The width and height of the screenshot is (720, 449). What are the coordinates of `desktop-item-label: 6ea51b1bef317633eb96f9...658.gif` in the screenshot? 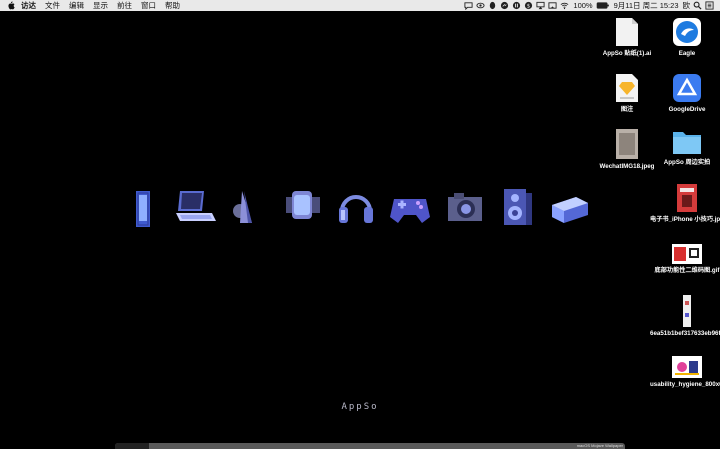 It's located at (685, 333).